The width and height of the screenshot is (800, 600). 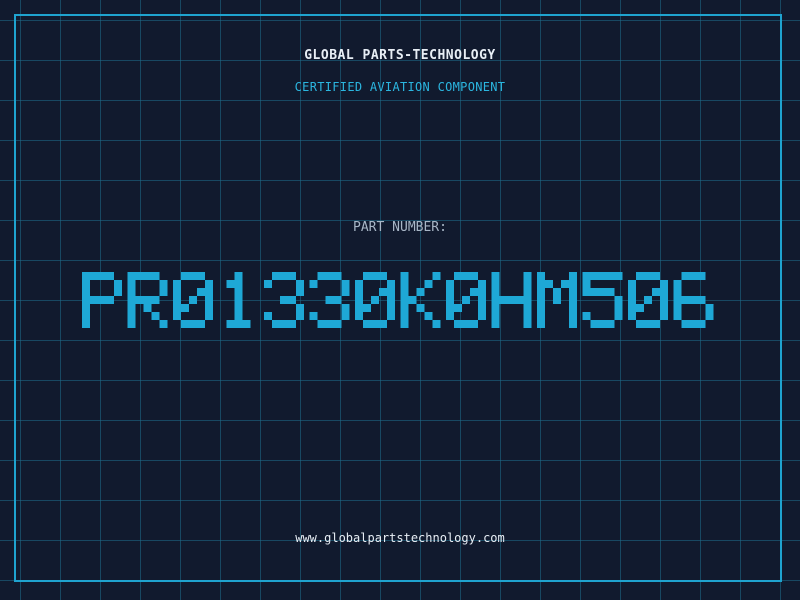 I want to click on website-link: www.globalpartstechnology.com, so click(x=400, y=538).